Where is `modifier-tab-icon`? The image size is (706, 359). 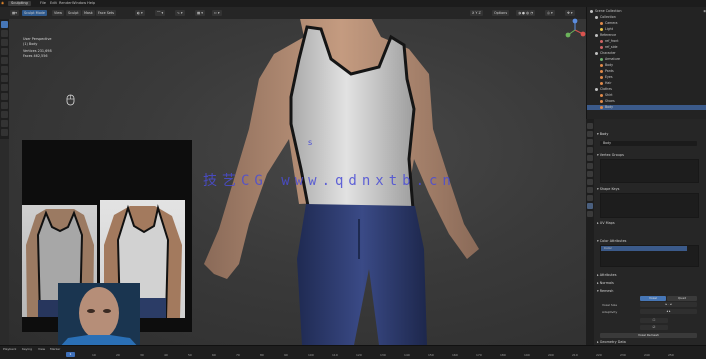
modifier-tab-icon is located at coordinates (590, 182).